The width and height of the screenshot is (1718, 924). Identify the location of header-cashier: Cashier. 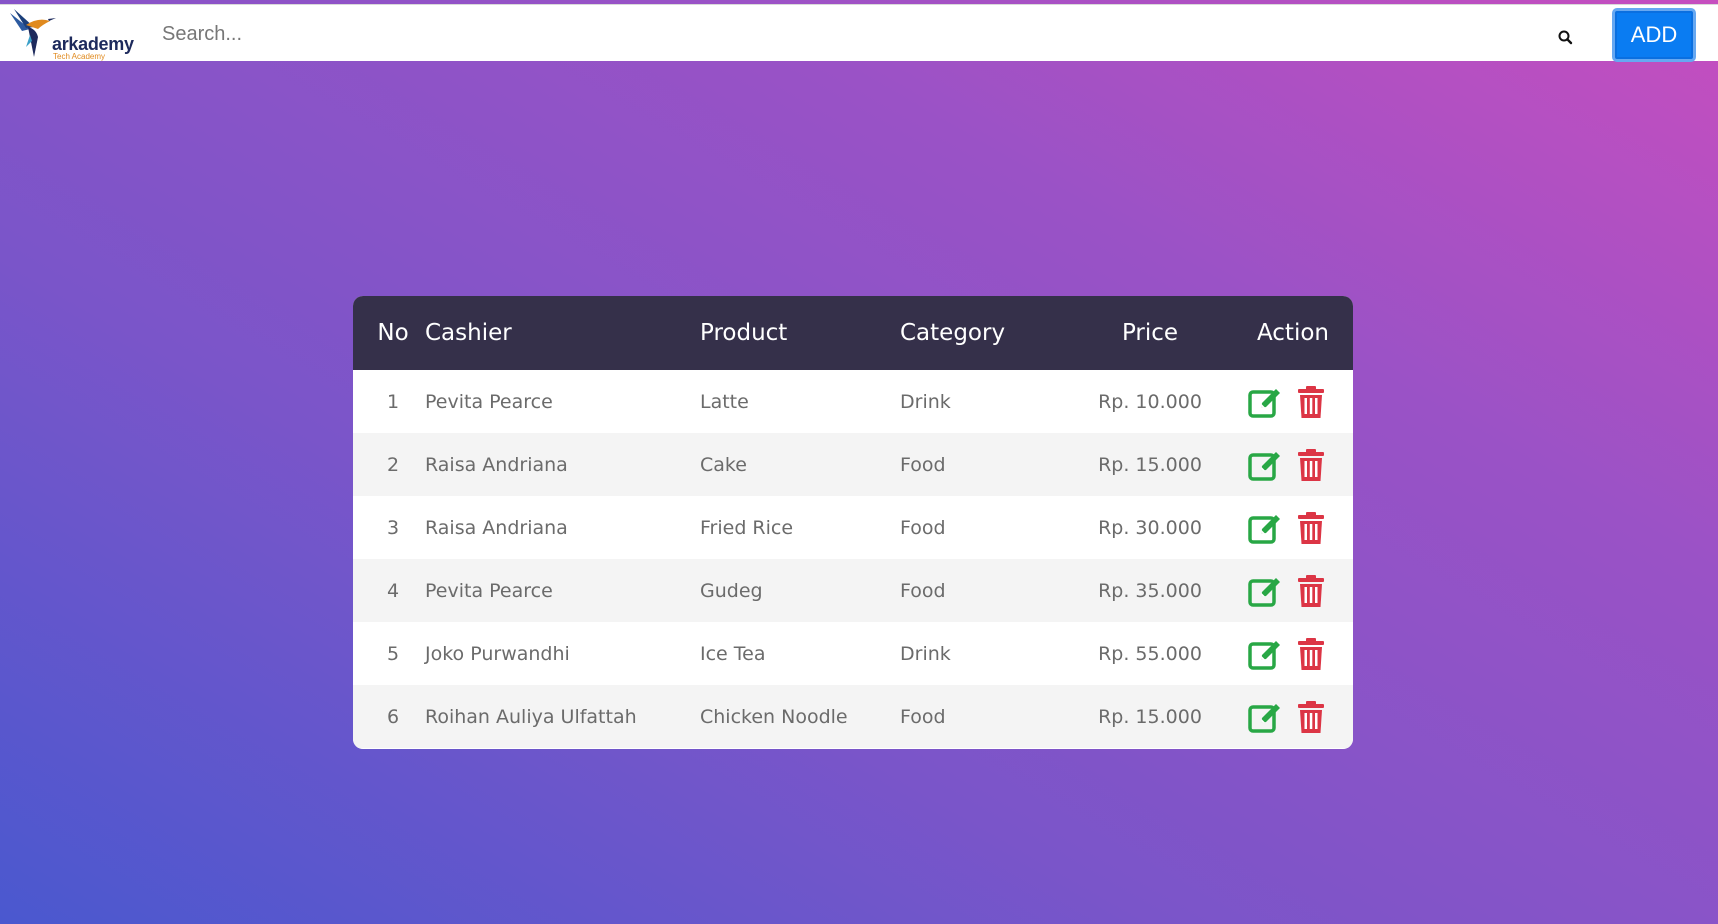
(468, 333).